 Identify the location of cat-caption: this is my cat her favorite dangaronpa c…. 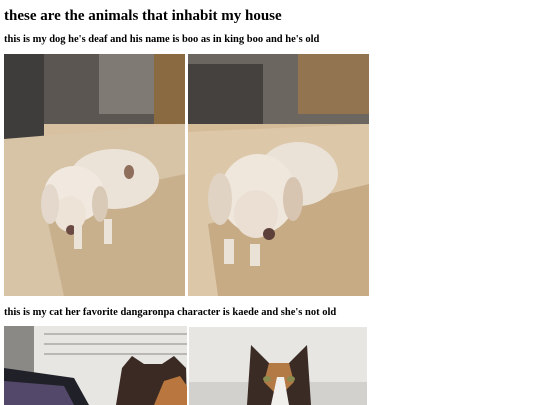
(170, 312).